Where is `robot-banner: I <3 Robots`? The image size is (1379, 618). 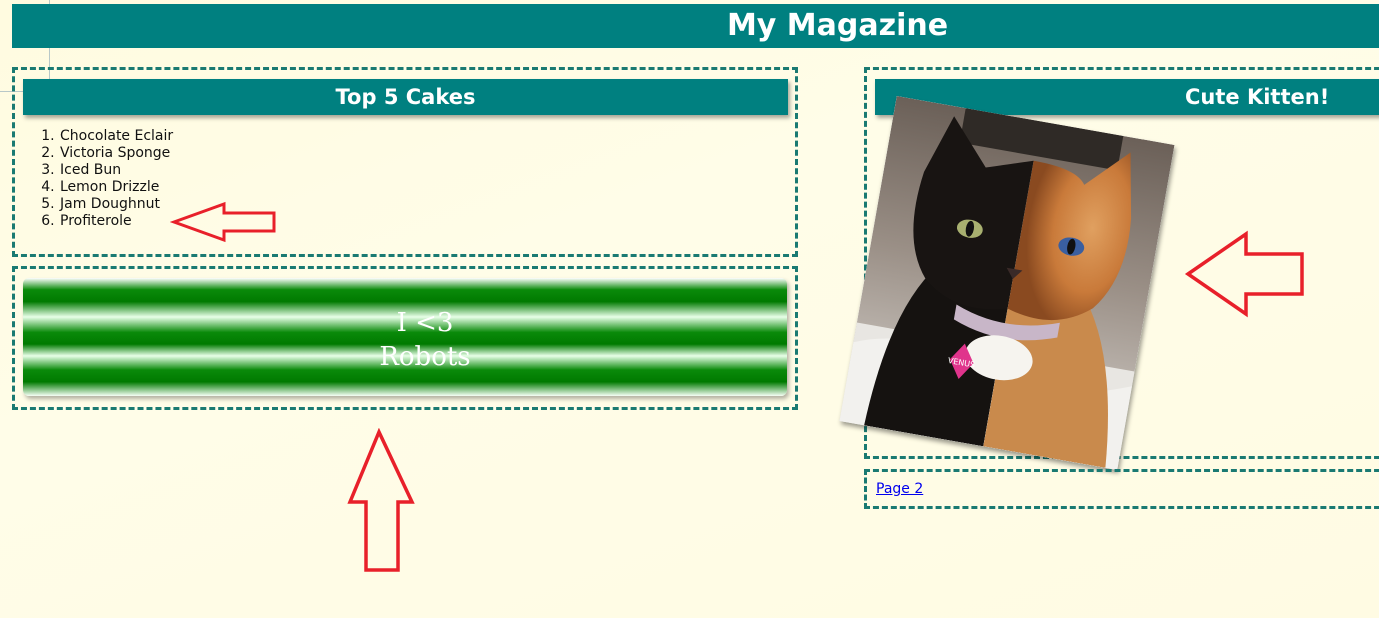
robot-banner: I <3 Robots is located at coordinates (405, 337).